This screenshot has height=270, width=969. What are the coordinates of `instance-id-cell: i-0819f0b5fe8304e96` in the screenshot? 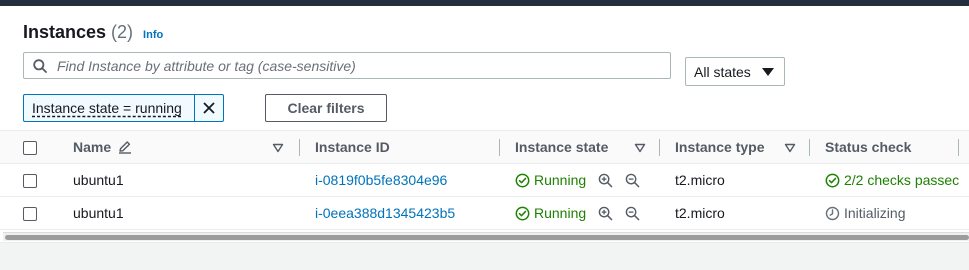 It's located at (400, 180).